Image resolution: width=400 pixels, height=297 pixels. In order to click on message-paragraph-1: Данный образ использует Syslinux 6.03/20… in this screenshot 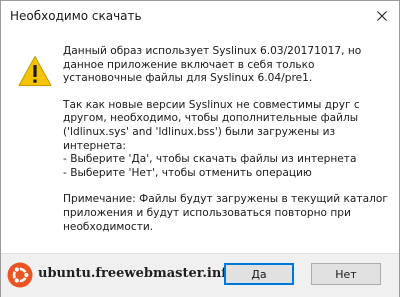, I will do `click(212, 65)`.